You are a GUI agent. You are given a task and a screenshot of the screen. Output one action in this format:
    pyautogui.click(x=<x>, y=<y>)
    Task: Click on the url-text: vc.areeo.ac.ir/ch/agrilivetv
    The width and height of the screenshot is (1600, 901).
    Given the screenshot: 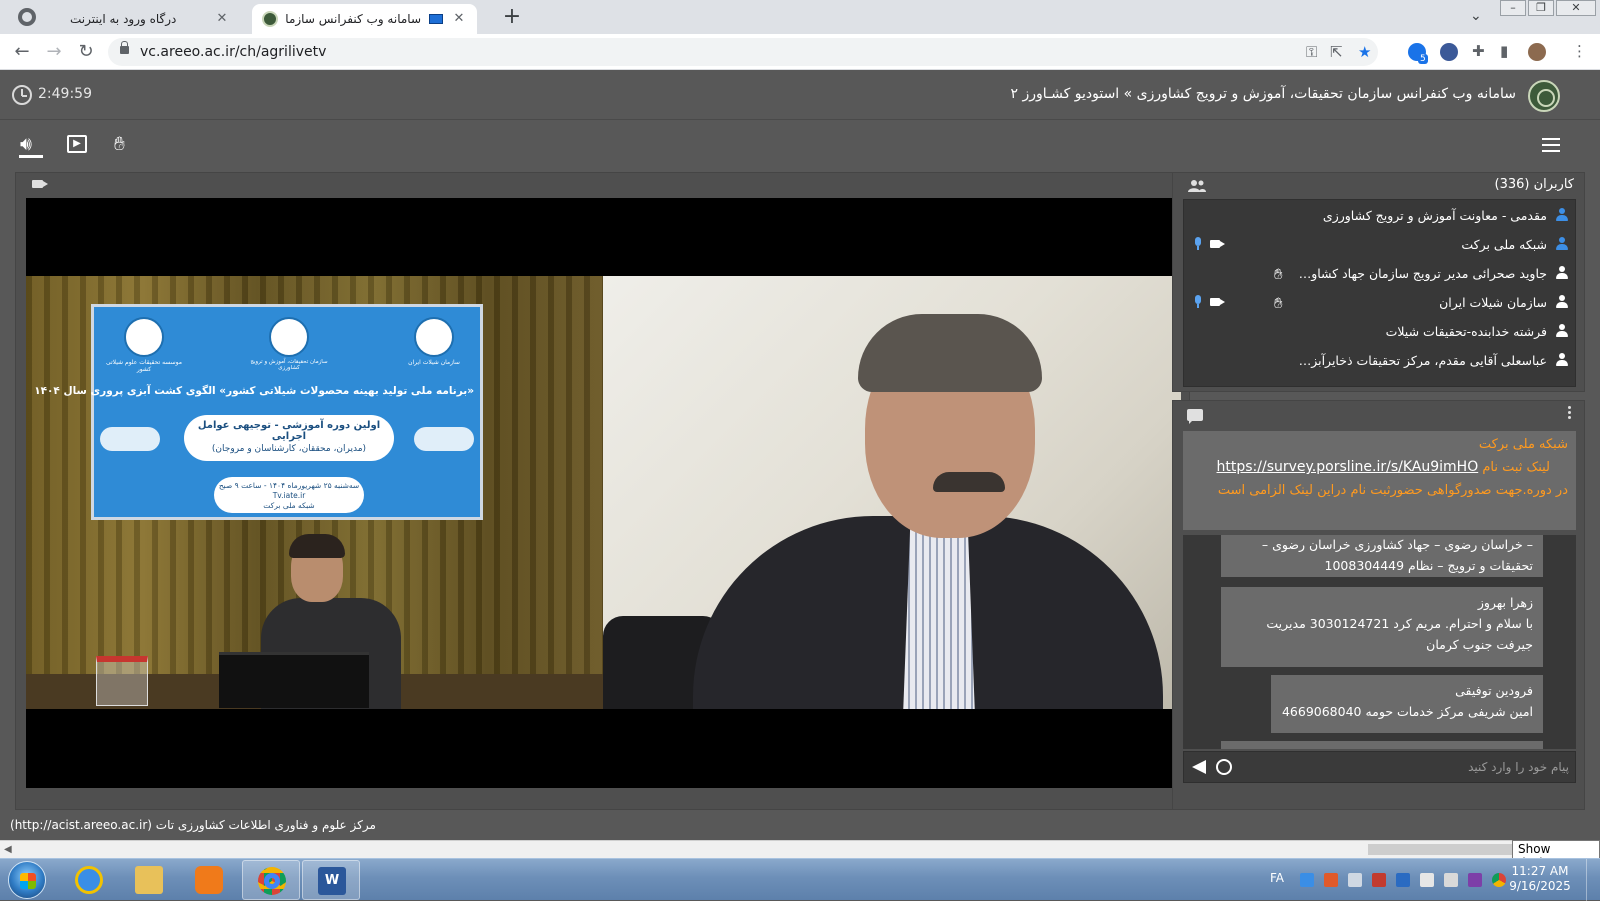 What is the action you would take?
    pyautogui.click(x=233, y=52)
    